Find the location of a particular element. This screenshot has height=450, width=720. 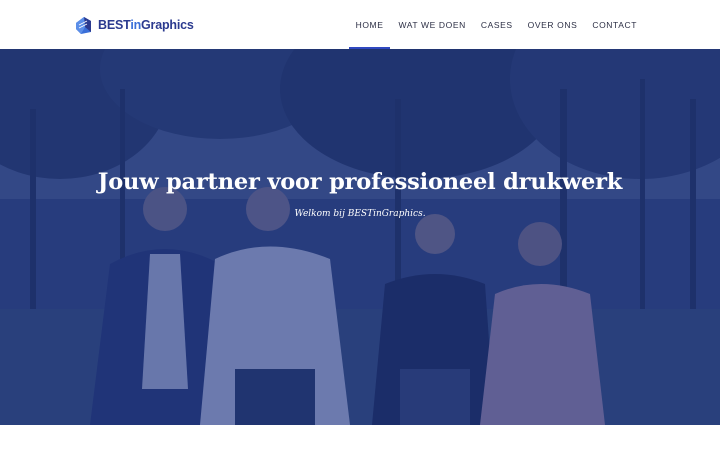

site-logo: BESTinGraphics is located at coordinates (134, 25).